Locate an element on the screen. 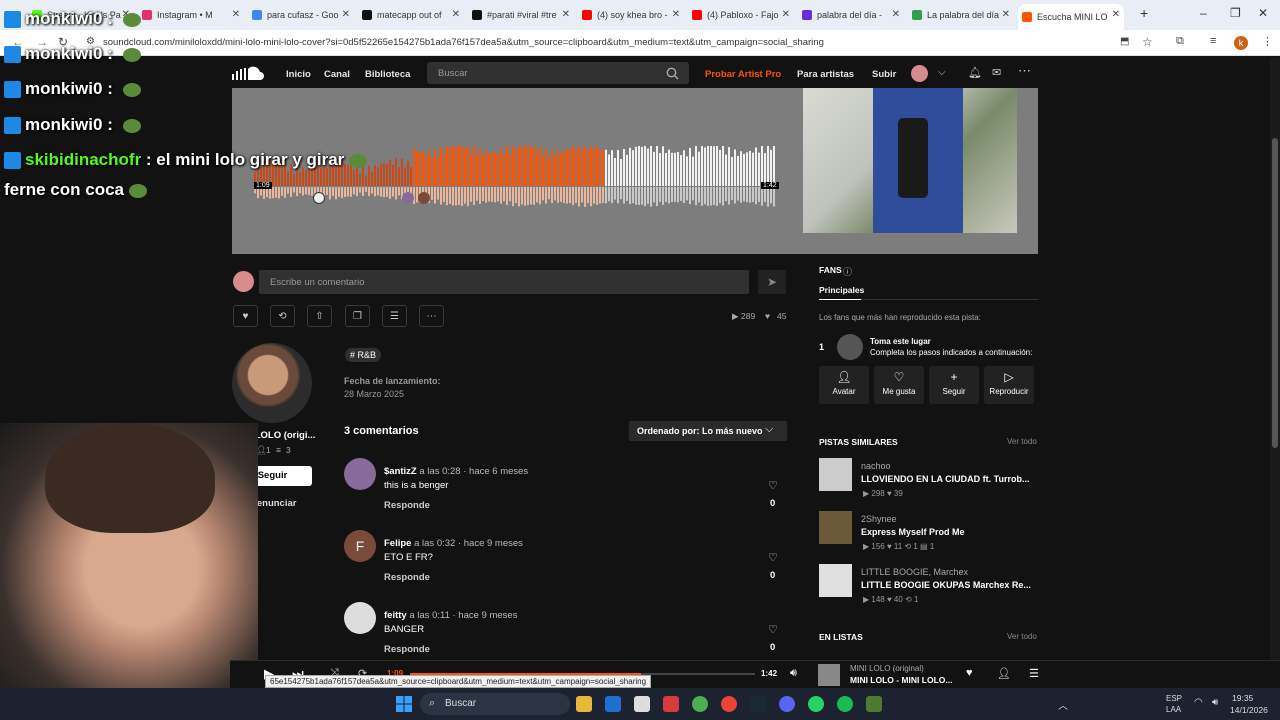 The image size is (1280, 720). comment-input: Escribe un comentario is located at coordinates (504, 282).